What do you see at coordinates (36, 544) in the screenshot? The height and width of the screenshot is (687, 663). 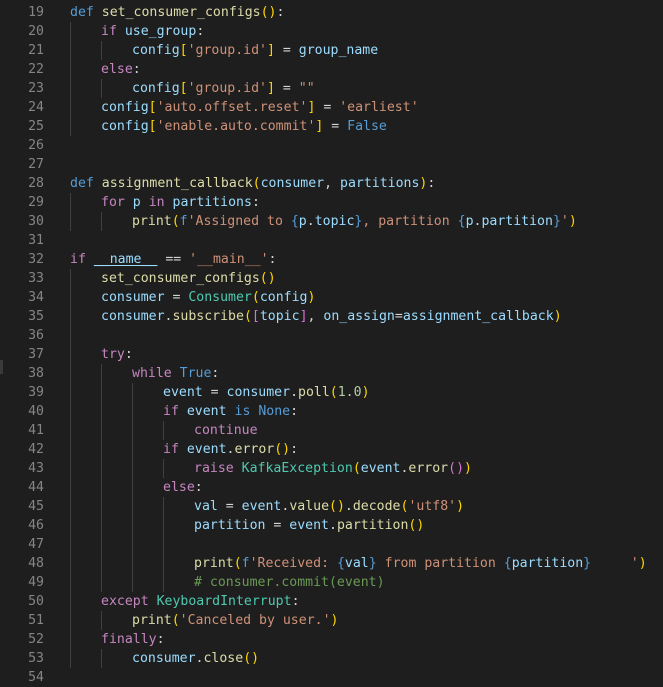 I see `line-number: 47` at bounding box center [36, 544].